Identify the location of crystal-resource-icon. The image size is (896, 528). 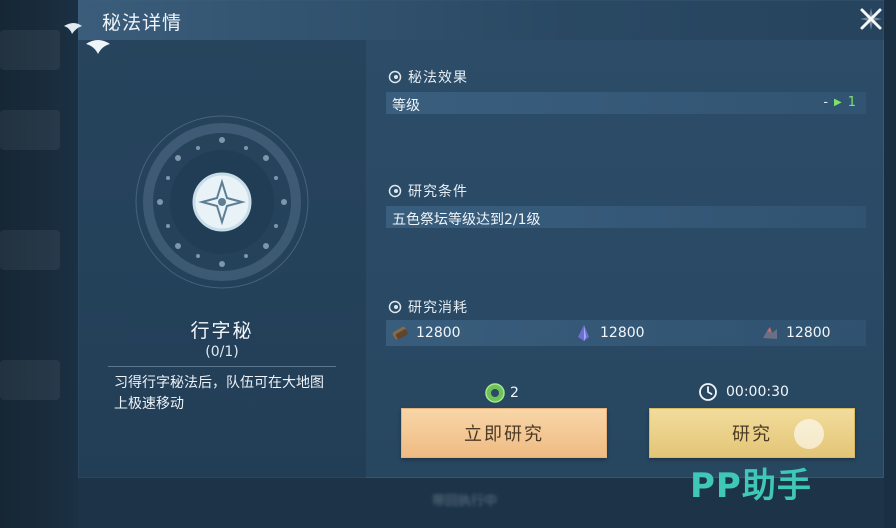
(583, 333).